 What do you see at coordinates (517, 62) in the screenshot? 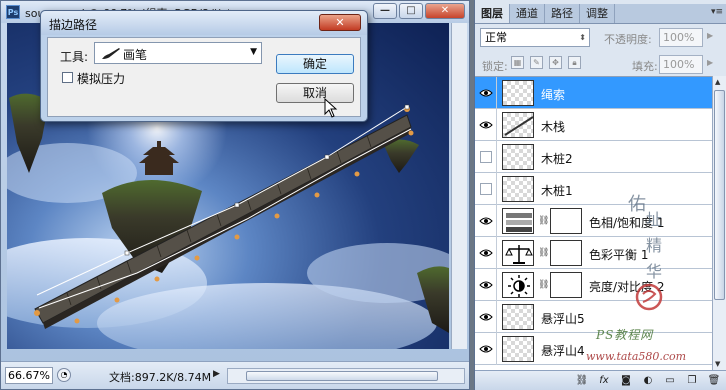
I see `lock-transparent-icon: ▦` at bounding box center [517, 62].